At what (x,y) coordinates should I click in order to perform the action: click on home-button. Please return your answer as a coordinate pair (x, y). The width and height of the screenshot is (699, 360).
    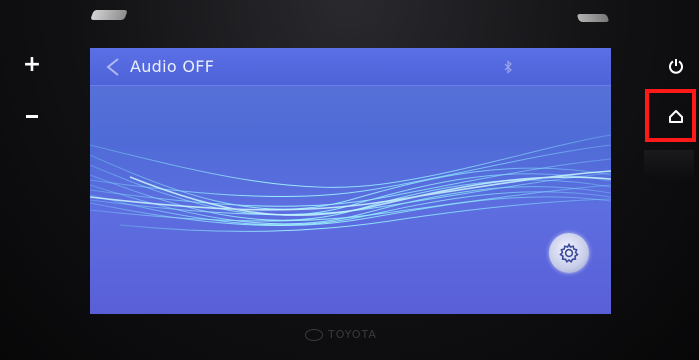
    Looking at the image, I should click on (676, 116).